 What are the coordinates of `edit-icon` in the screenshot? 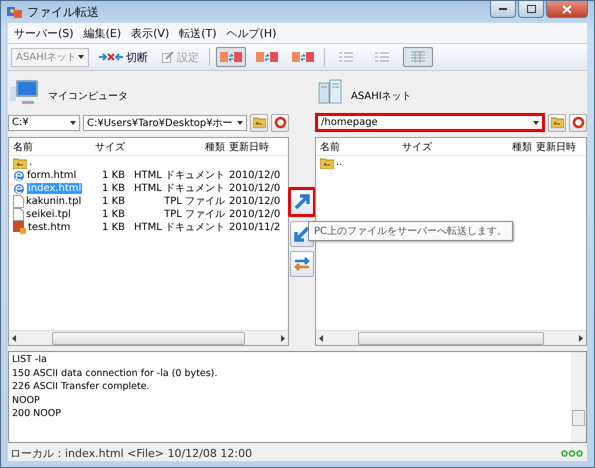 It's located at (168, 57).